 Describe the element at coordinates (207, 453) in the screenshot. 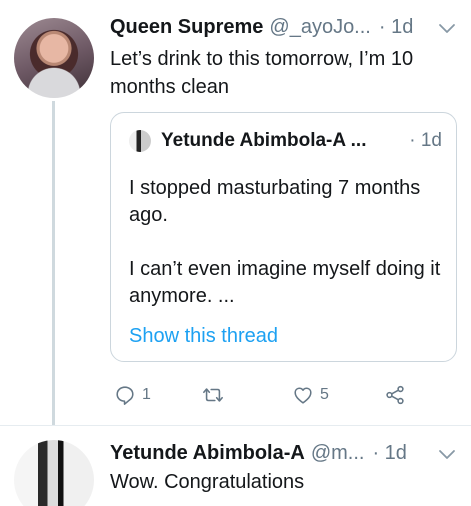

I see `author-name: Yetunde Abimbola-A` at that location.